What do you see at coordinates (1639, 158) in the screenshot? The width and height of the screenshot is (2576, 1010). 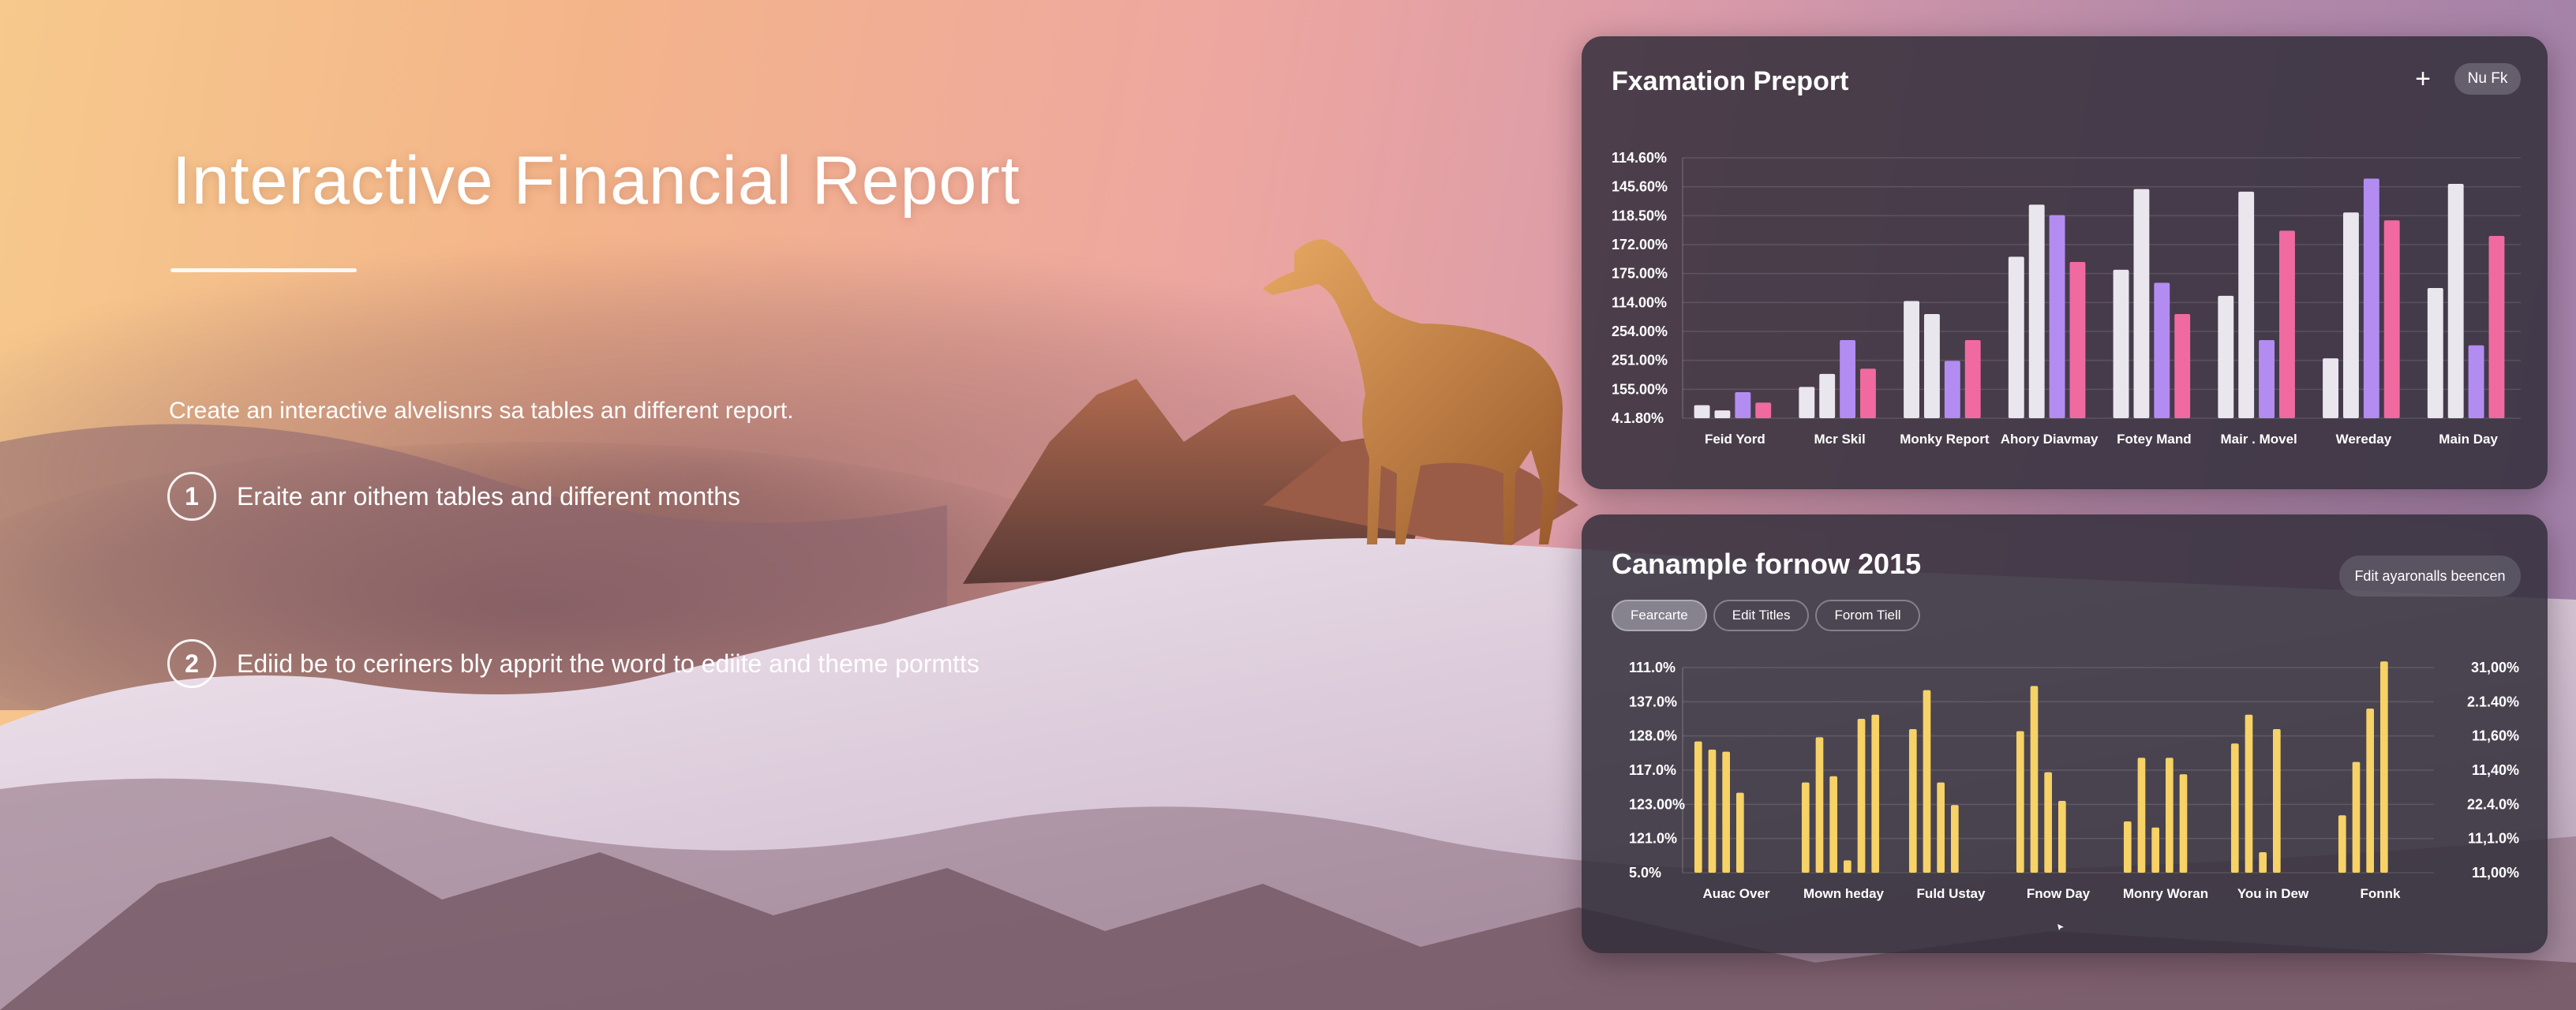 I see `y-tick-label: 114.60%` at bounding box center [1639, 158].